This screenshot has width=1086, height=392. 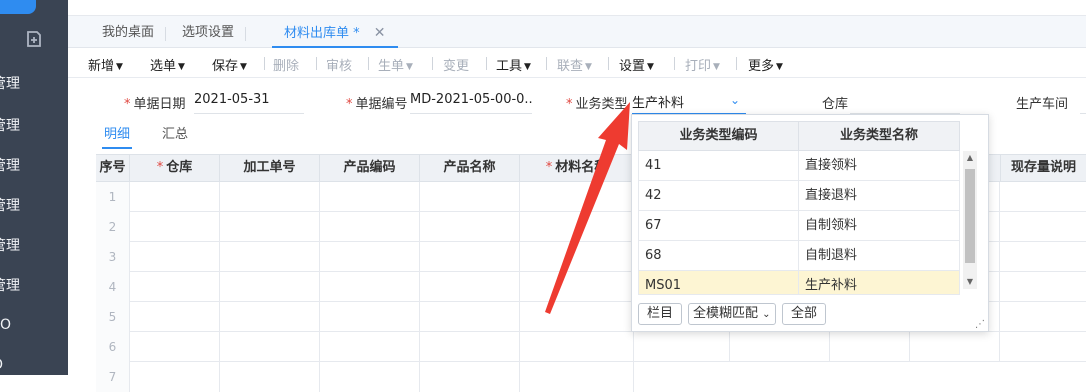 What do you see at coordinates (113, 197) in the screenshot?
I see `row-number: 1` at bounding box center [113, 197].